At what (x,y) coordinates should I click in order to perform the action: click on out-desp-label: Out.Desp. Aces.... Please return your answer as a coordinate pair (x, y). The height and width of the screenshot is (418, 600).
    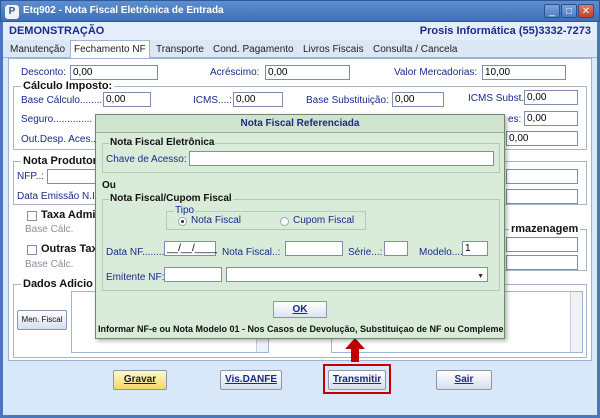
    Looking at the image, I should click on (60, 139).